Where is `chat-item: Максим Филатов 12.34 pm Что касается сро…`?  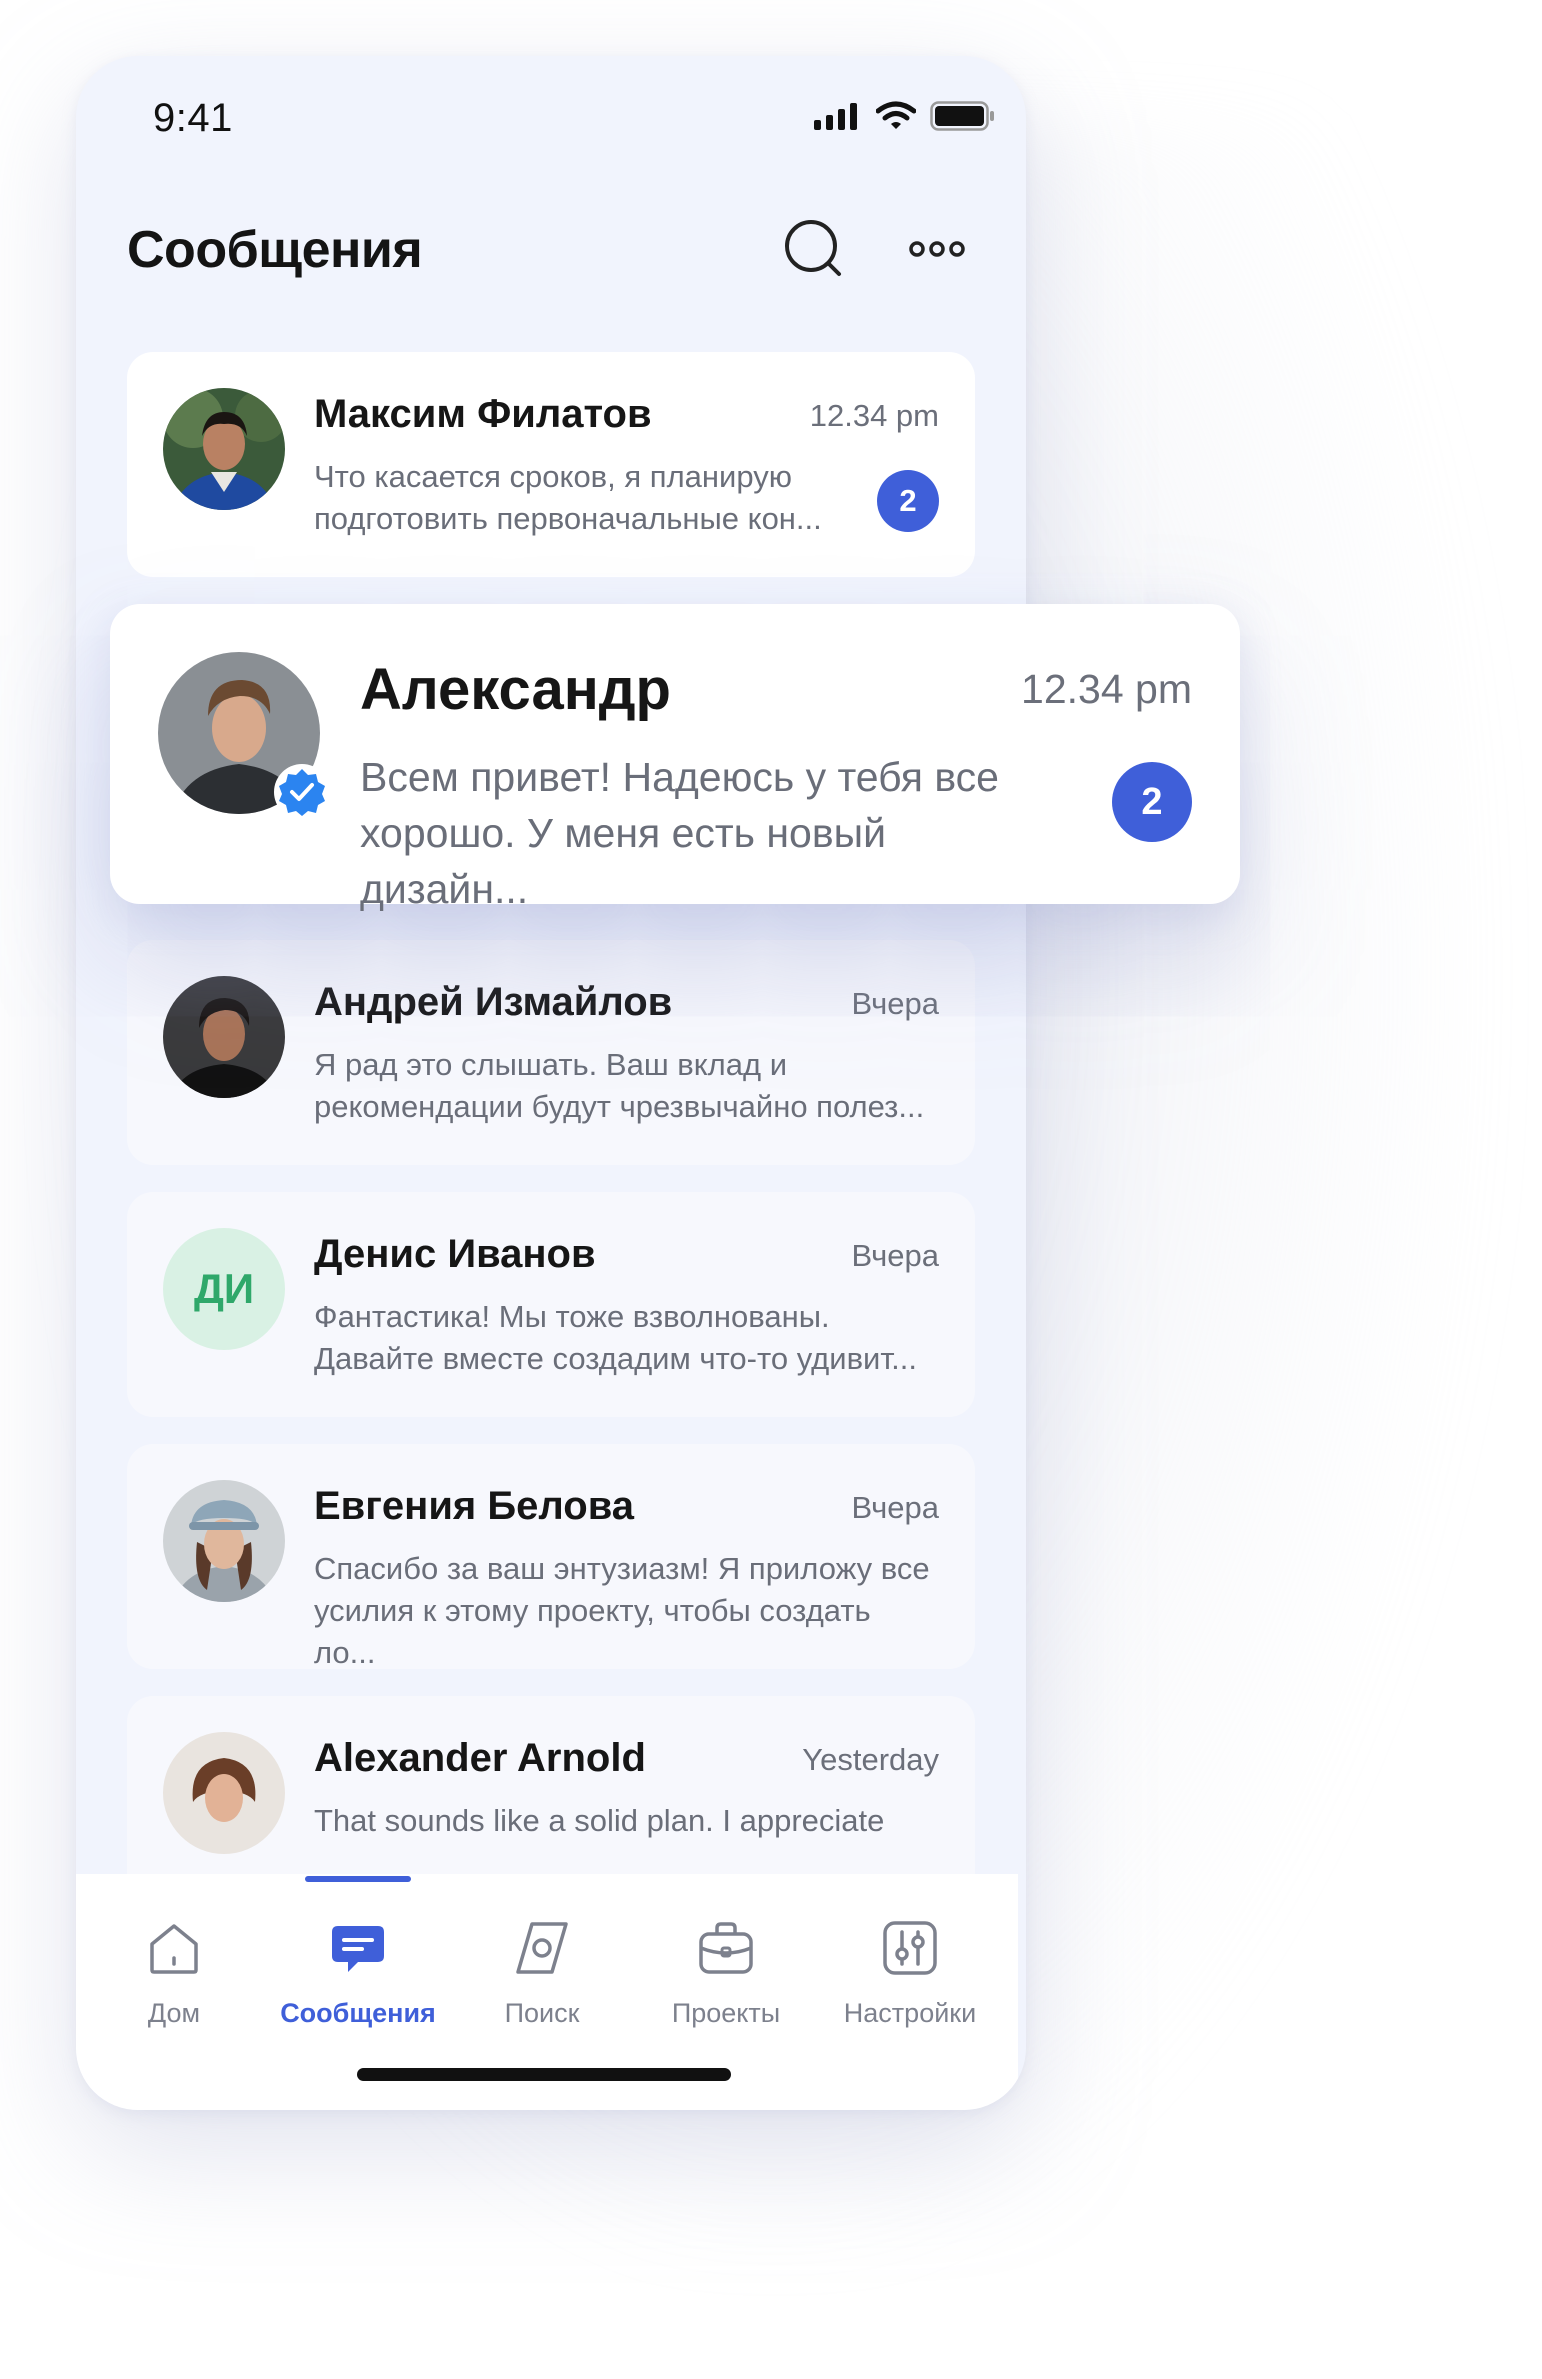
chat-item: Максим Филатов 12.34 pm Что касается сро… is located at coordinates (551, 464).